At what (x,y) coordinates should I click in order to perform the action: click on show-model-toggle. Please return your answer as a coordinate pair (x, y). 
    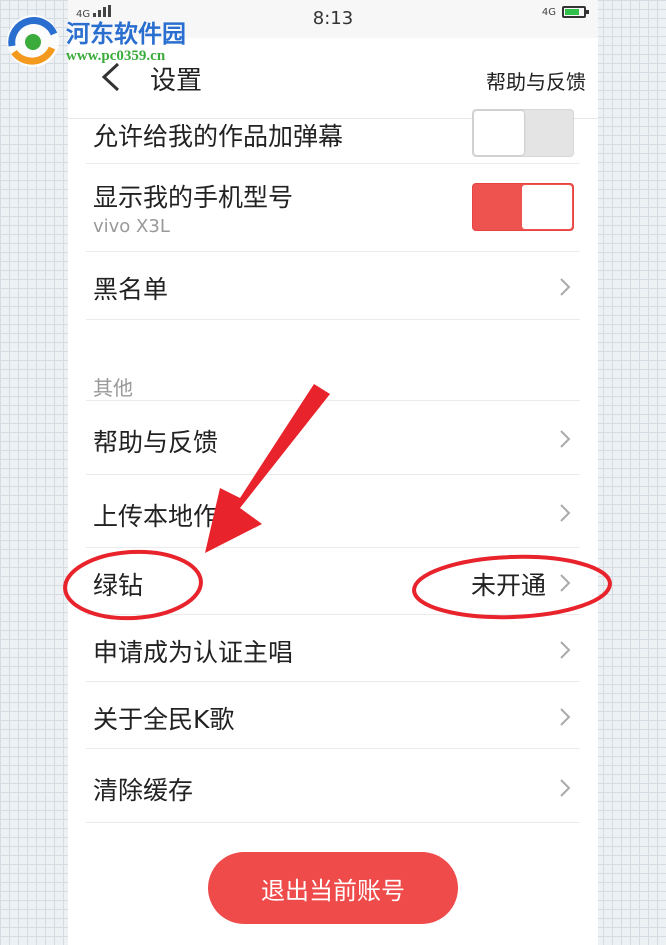
    Looking at the image, I should click on (523, 207).